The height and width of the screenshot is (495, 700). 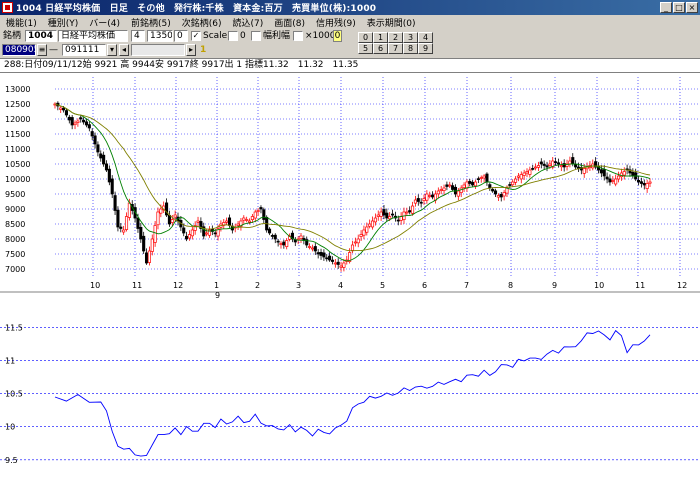 I want to click on menu-period: 表示期間(0), so click(x=391, y=22).